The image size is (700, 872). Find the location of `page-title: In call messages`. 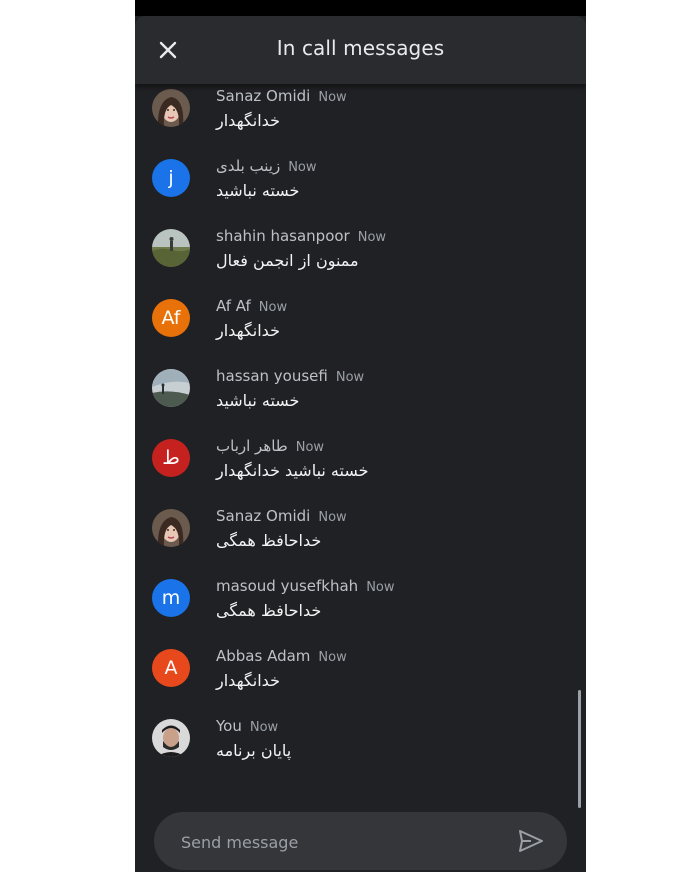

page-title: In call messages is located at coordinates (360, 48).